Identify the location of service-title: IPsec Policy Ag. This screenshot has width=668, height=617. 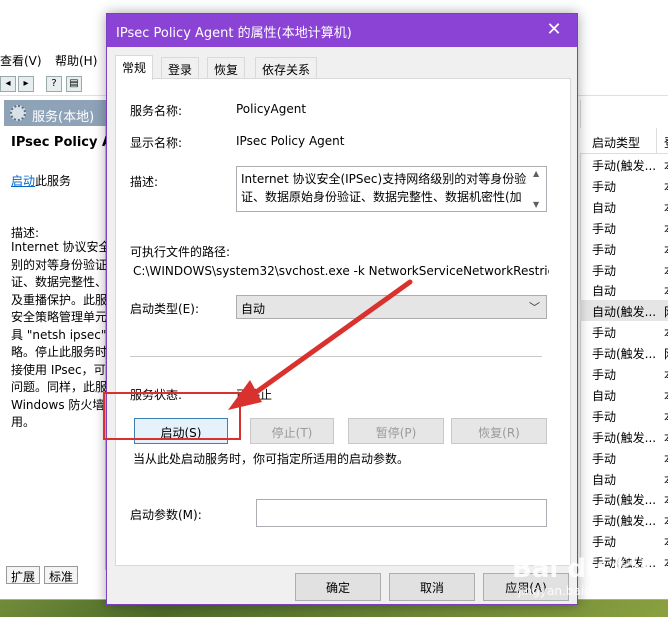
(66, 142).